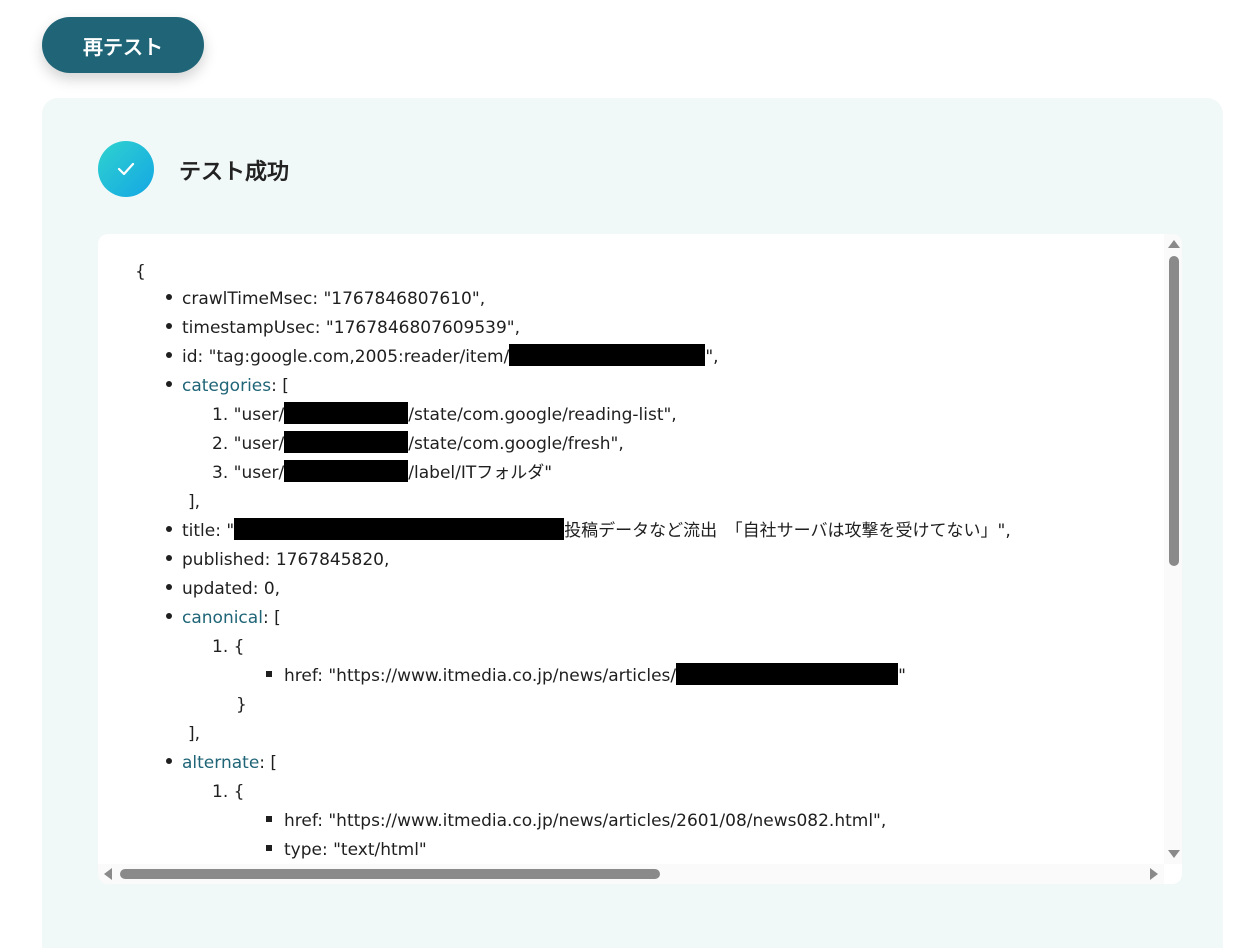  I want to click on scroll-left-icon, so click(108, 874).